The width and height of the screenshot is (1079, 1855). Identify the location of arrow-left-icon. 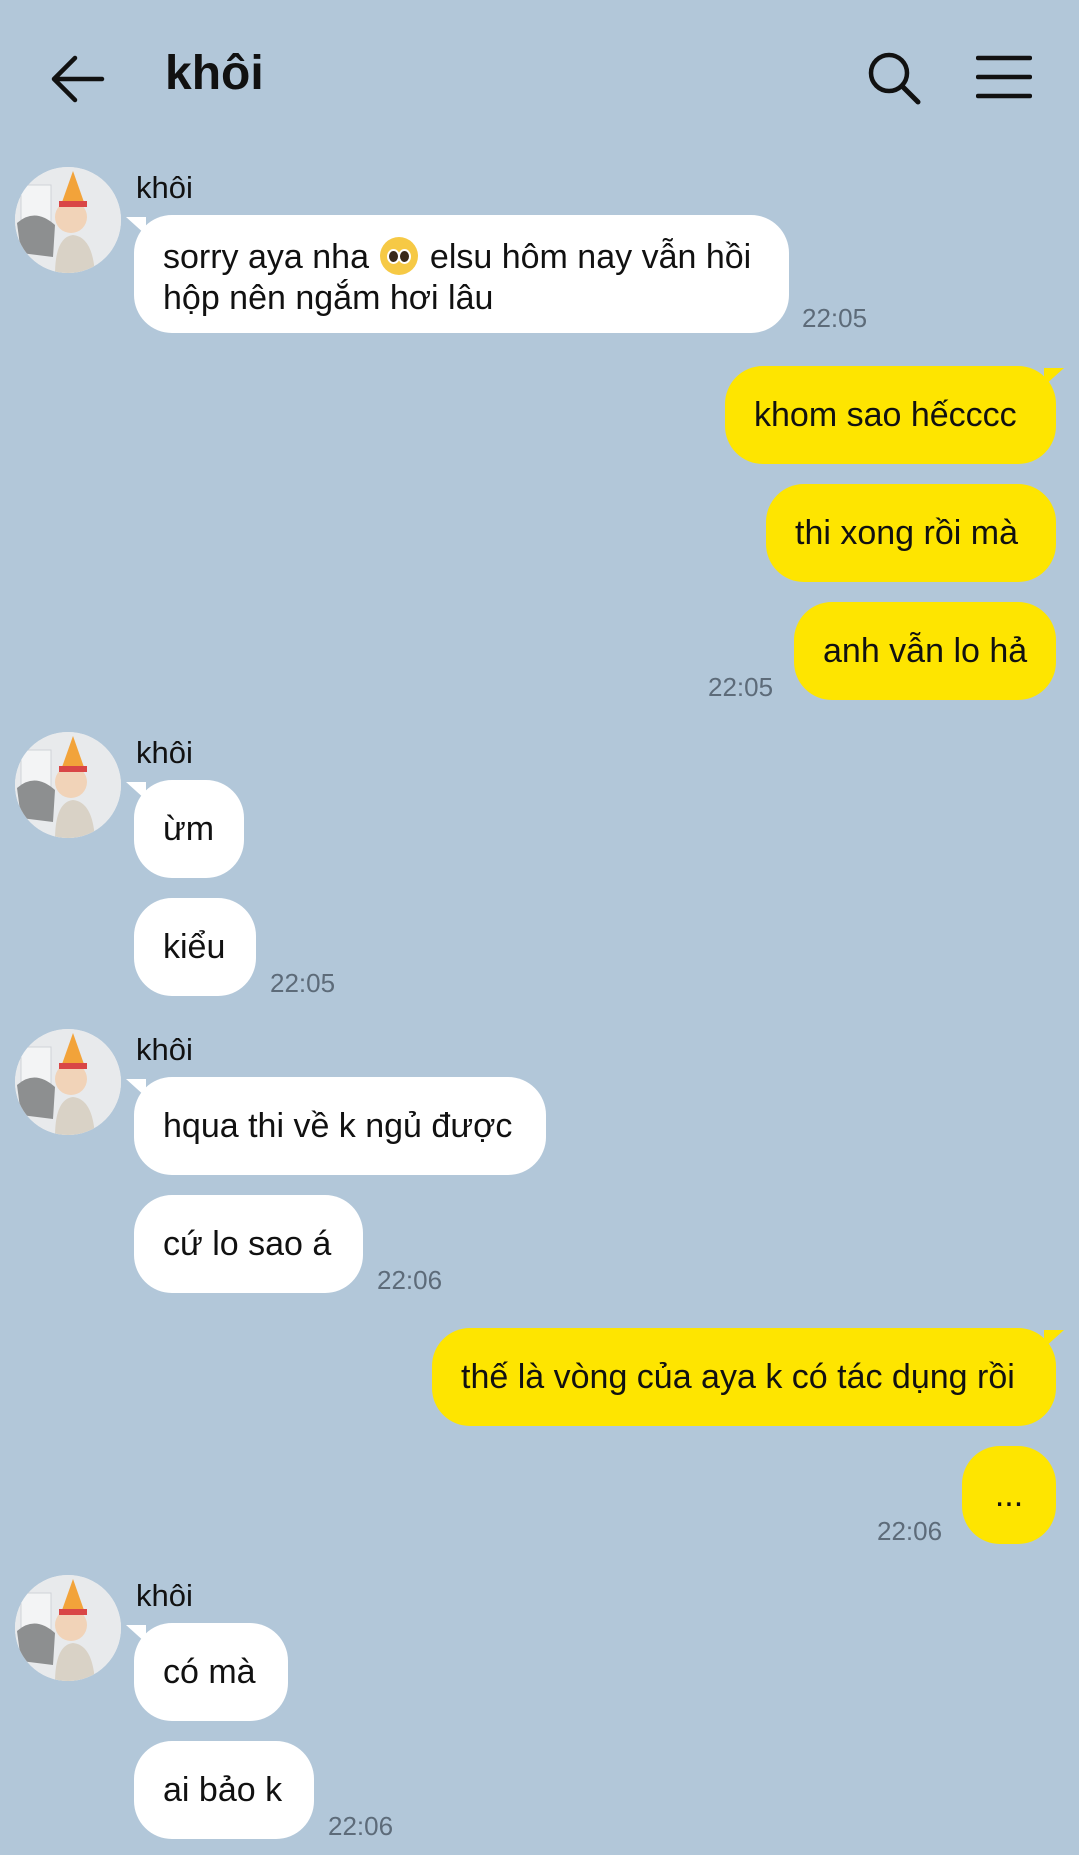
(78, 79).